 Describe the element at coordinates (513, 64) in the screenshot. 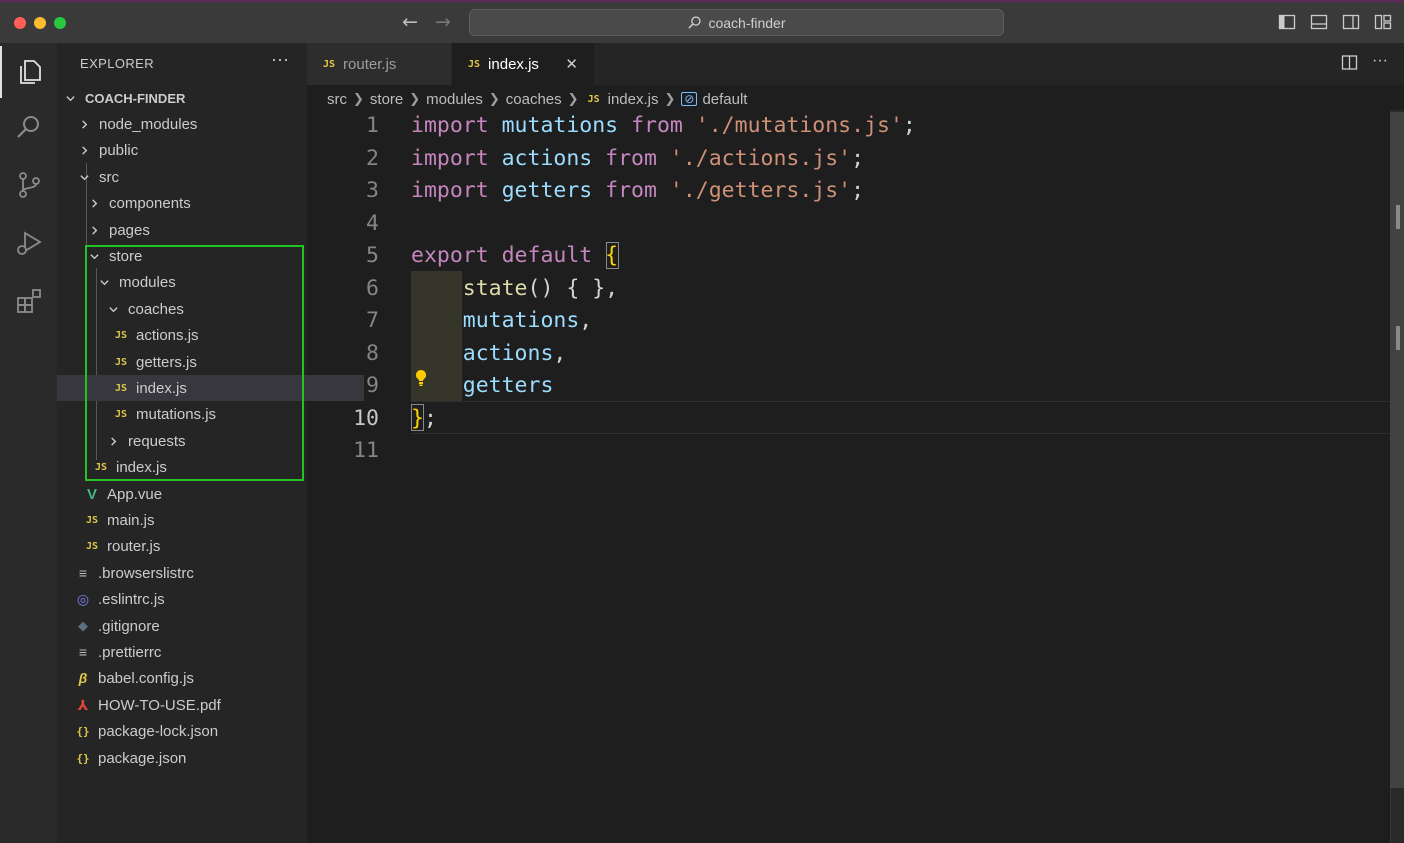

I see `tab-label: index.js` at that location.